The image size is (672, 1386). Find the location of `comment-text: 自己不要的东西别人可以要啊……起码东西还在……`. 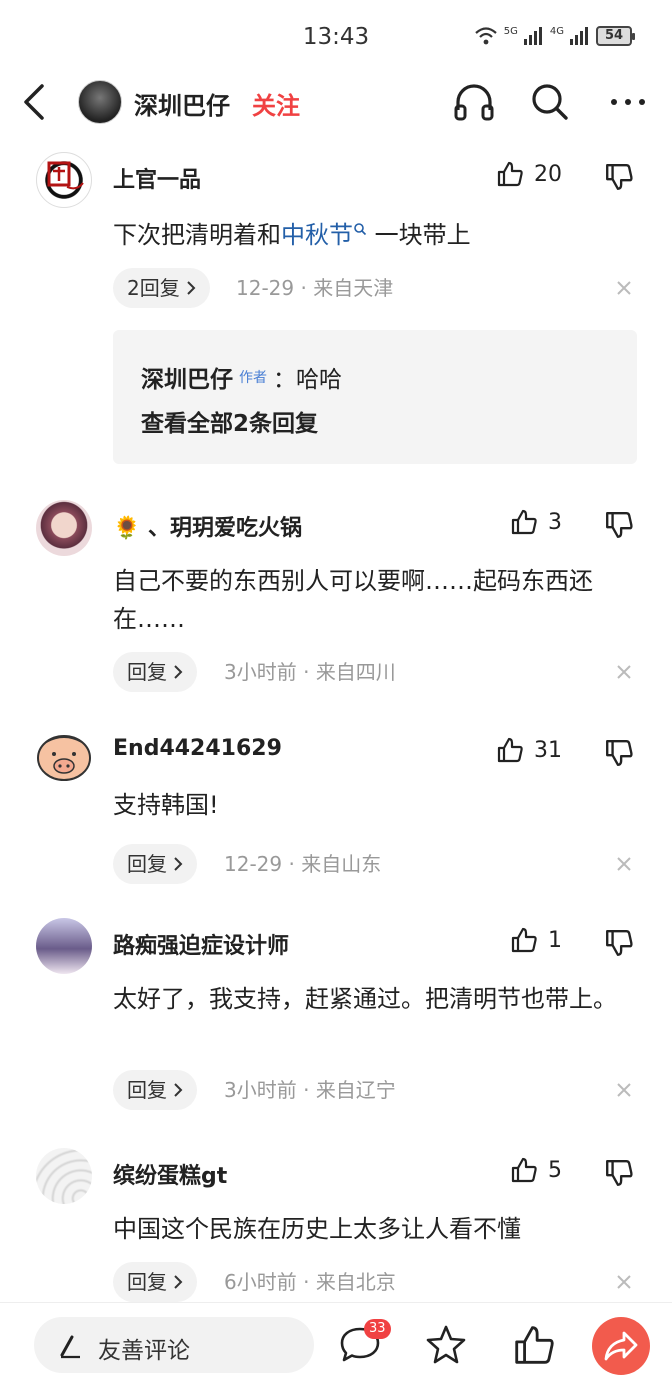

comment-text: 自己不要的东西别人可以要啊……起码东西还在…… is located at coordinates (353, 600).